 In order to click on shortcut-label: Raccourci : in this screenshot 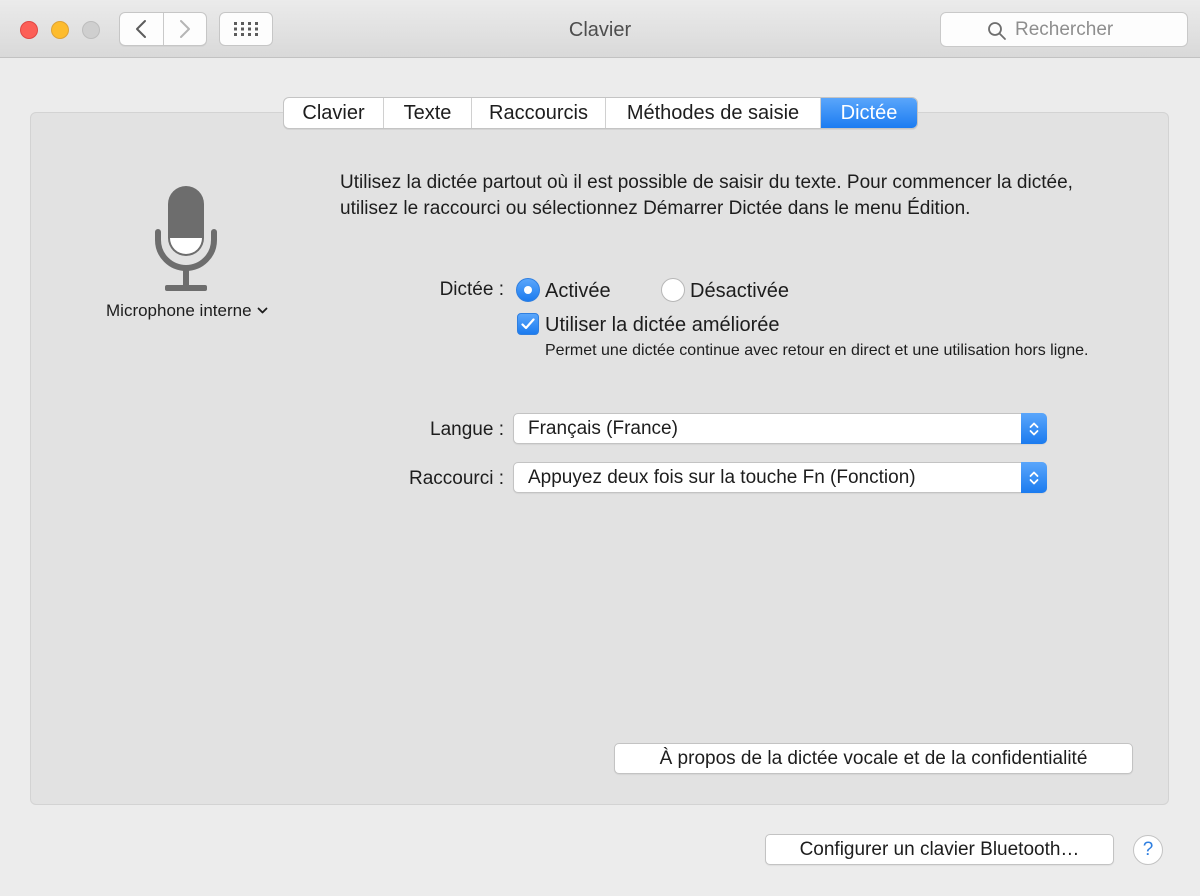, I will do `click(456, 478)`.